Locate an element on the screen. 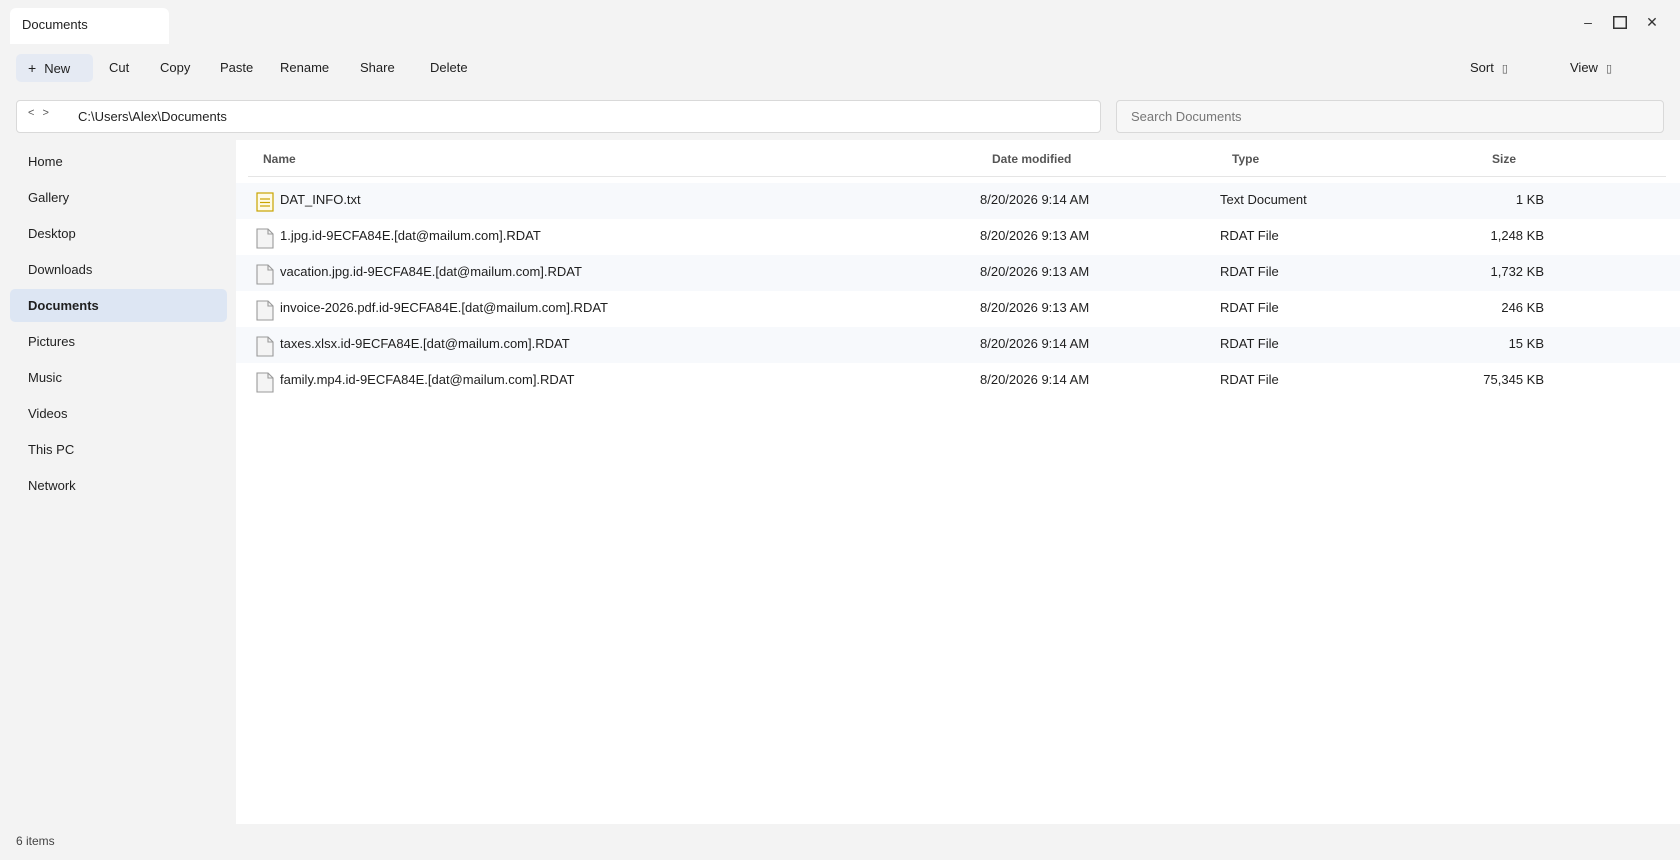  maximize-button is located at coordinates (1620, 22).